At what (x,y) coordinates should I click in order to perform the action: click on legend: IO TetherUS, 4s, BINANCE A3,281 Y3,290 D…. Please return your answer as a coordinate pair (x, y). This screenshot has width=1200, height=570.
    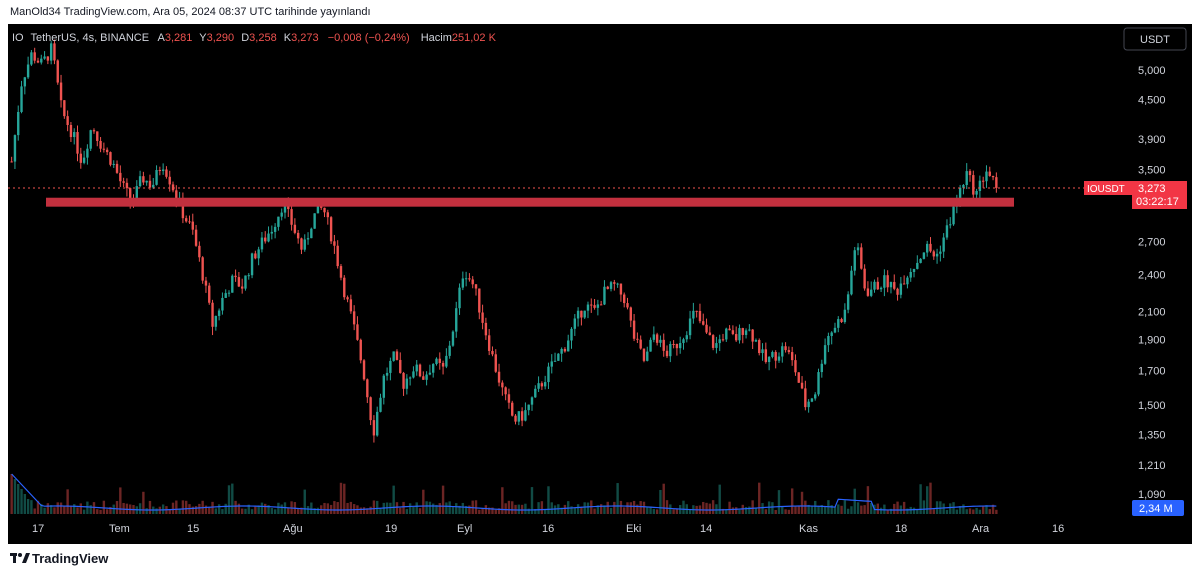
    Looking at the image, I should click on (254, 38).